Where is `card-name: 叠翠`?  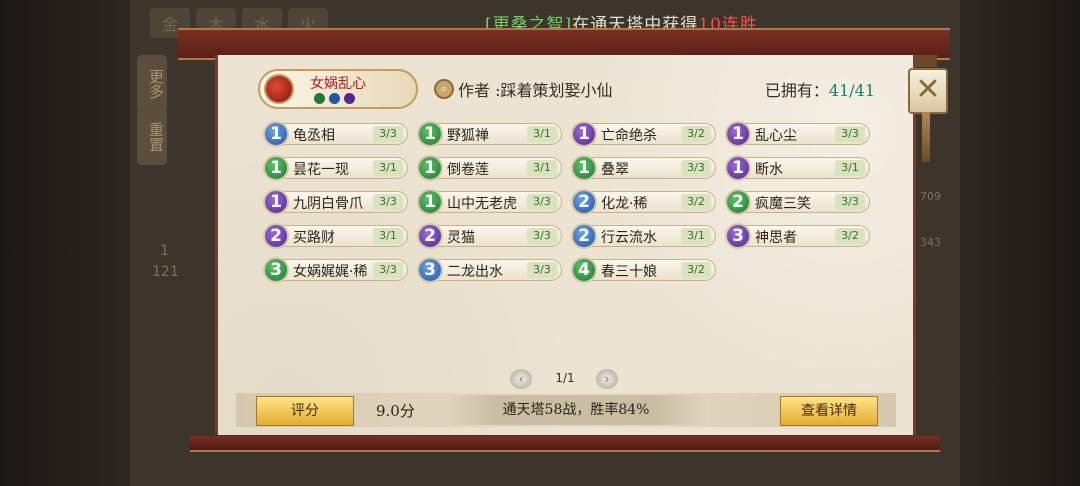 card-name: 叠翠 is located at coordinates (615, 170).